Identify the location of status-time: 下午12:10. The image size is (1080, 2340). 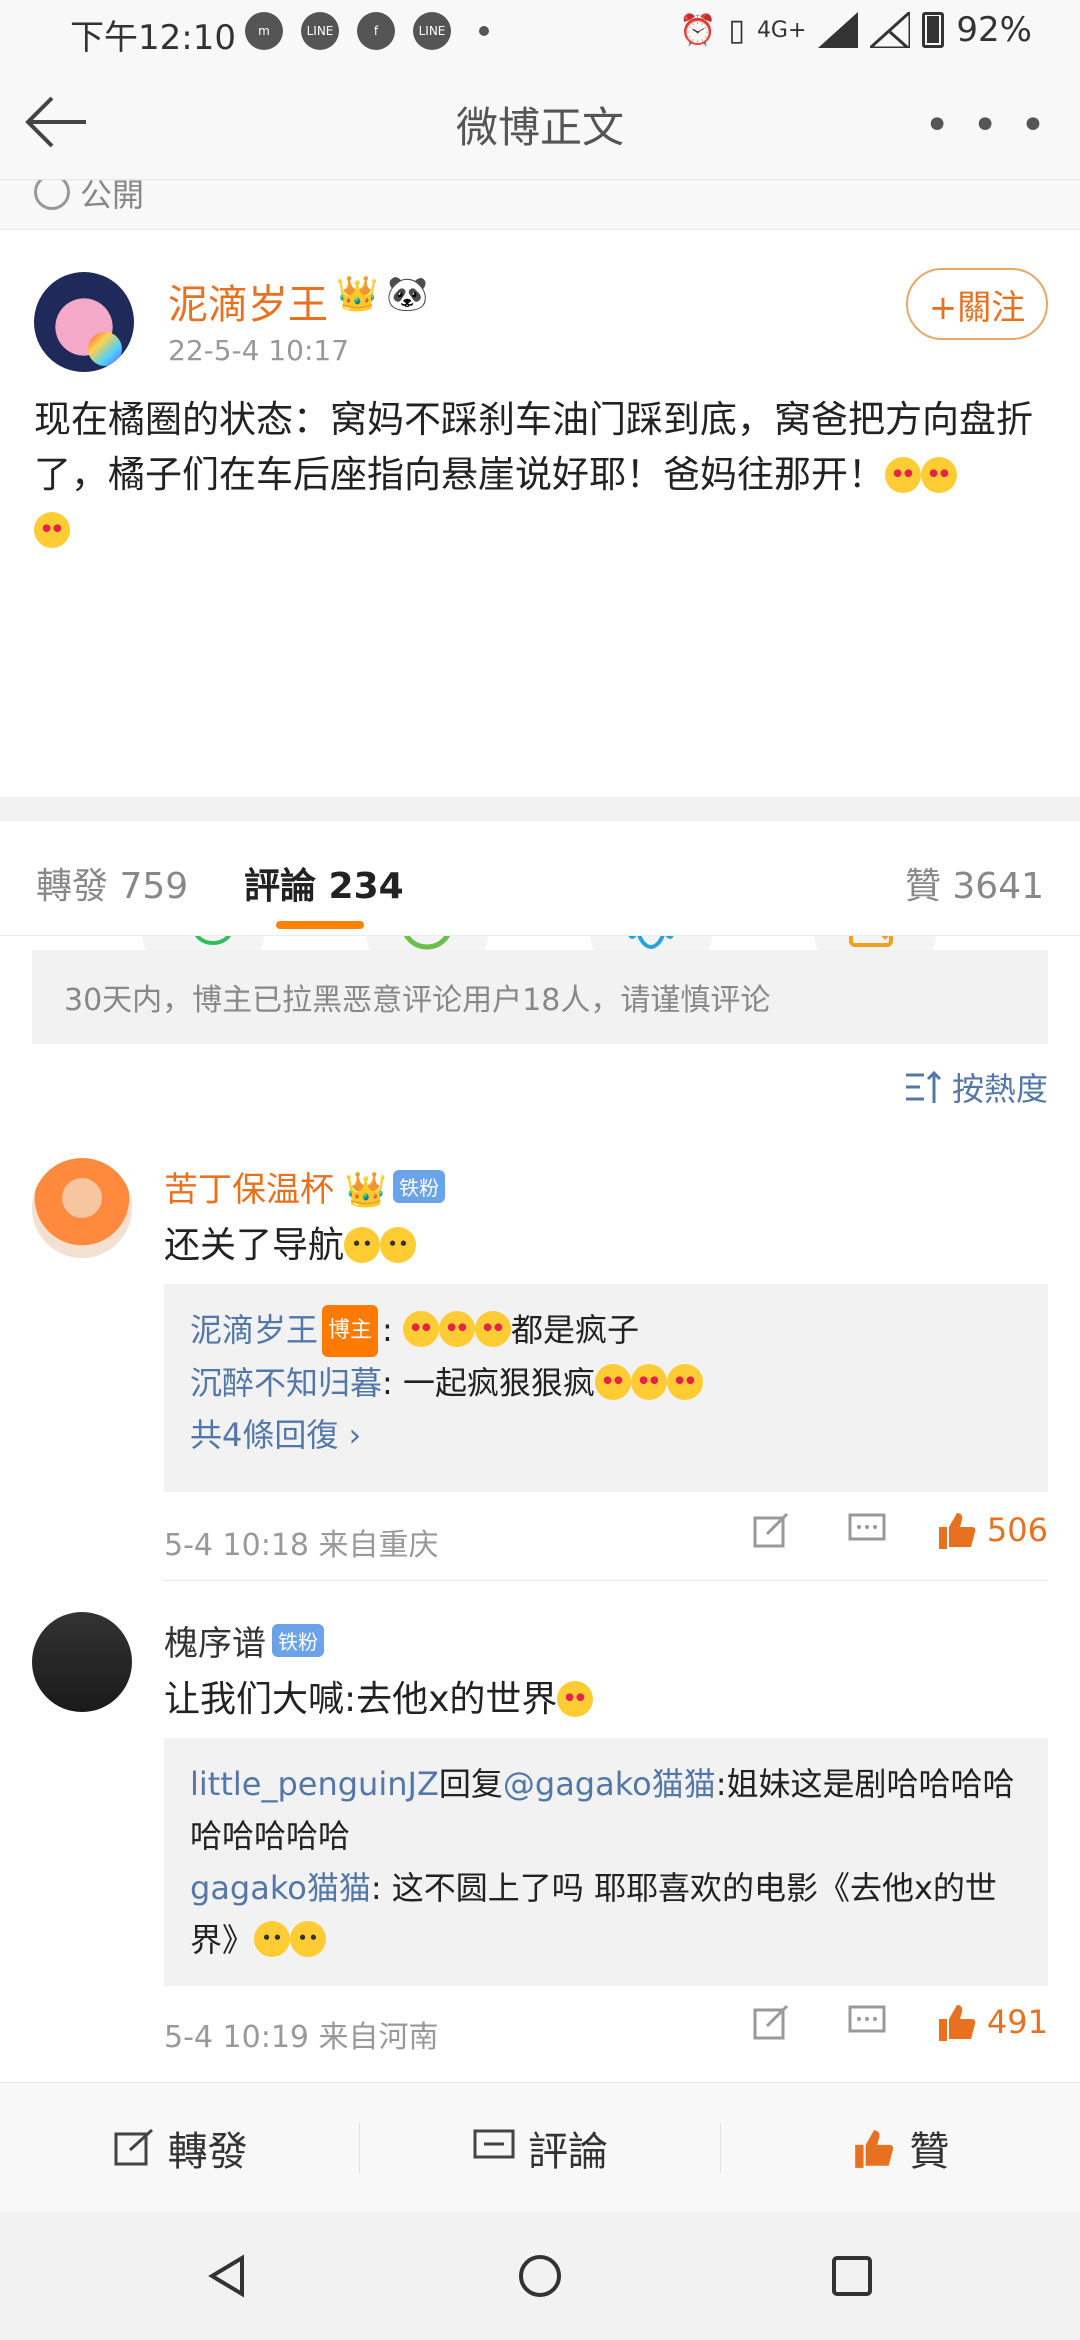
(153, 38).